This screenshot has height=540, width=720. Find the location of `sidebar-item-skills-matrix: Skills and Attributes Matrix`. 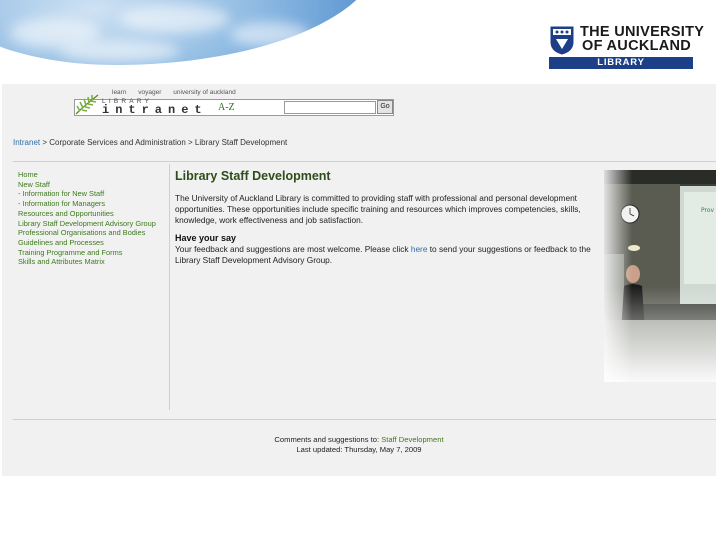

sidebar-item-skills-matrix: Skills and Attributes Matrix is located at coordinates (87, 262).